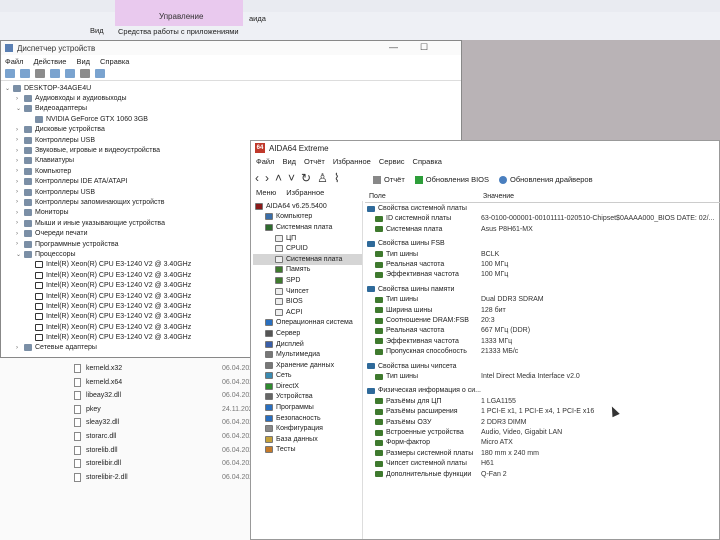  Describe the element at coordinates (307, 312) in the screenshot. I see `aida-tree-item: ACPI` at that location.